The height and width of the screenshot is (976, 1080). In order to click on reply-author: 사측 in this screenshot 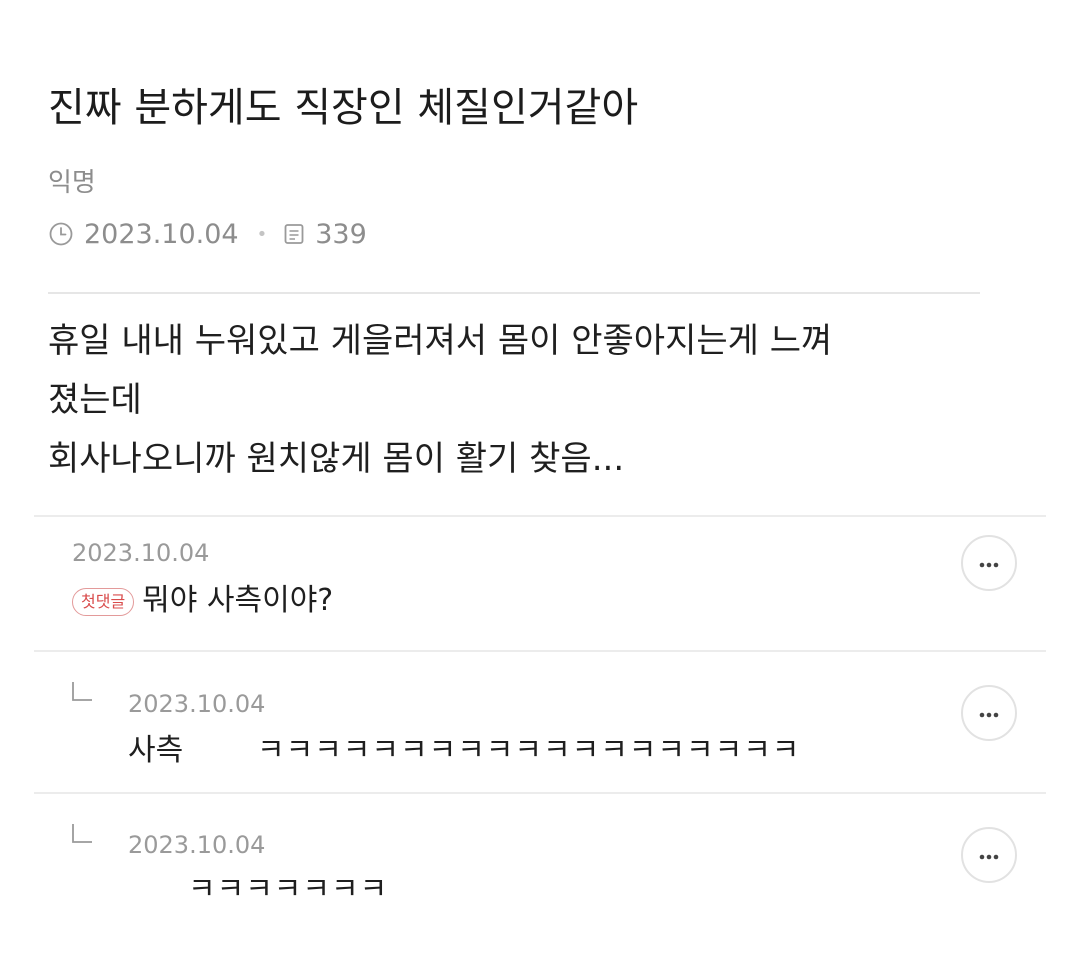, I will do `click(156, 750)`.